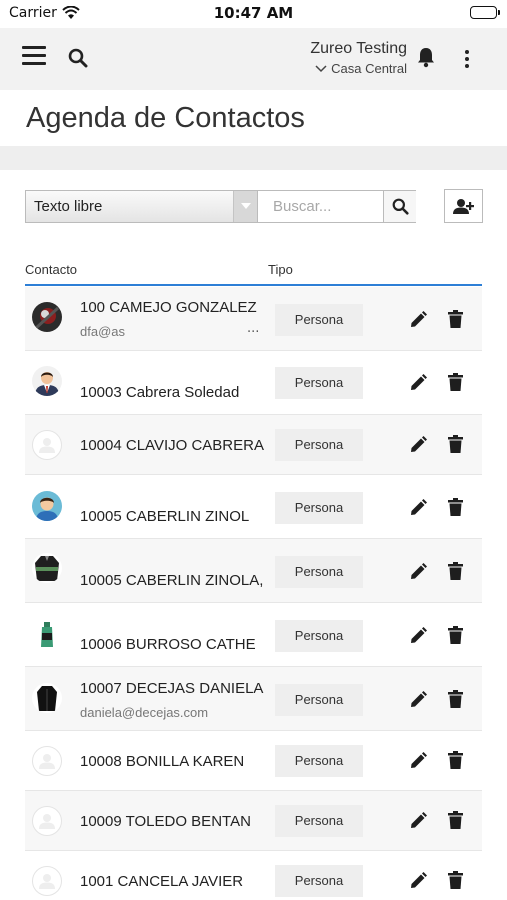 This screenshot has height=900, width=507. What do you see at coordinates (172, 580) in the screenshot?
I see `contact-name: 10005 CABERLIN ZINOLA,` at bounding box center [172, 580].